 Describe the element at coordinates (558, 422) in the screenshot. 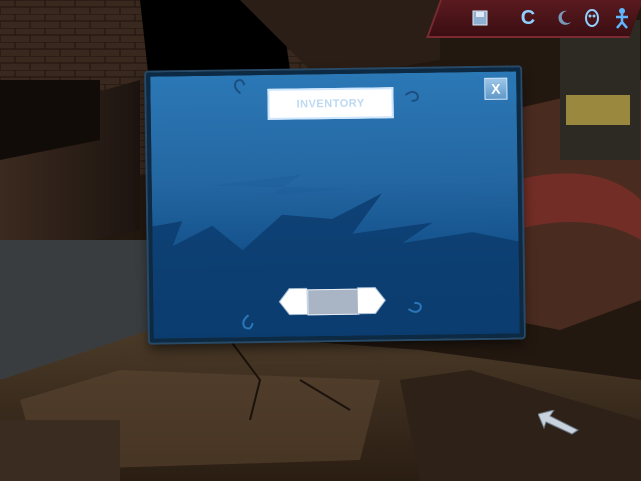

I see `pointer-cursor-icon` at that location.